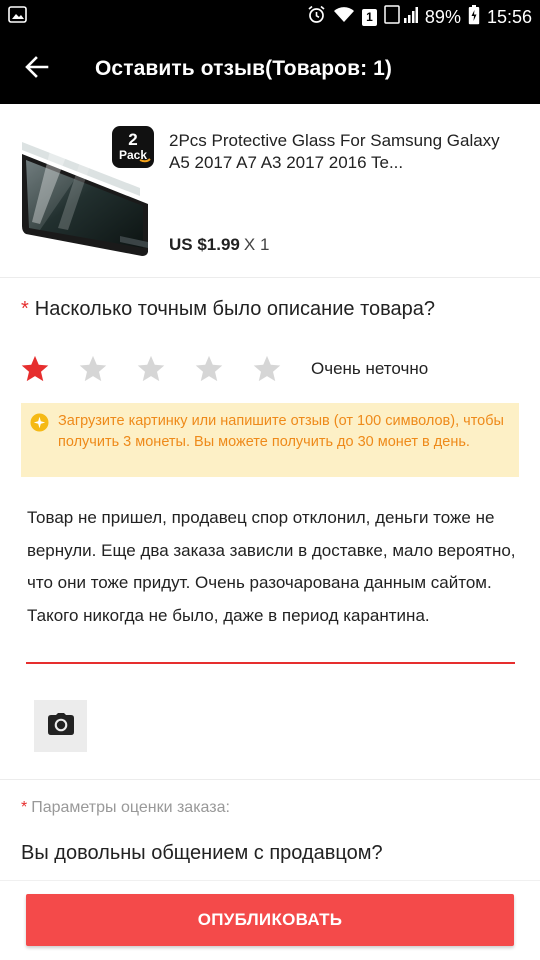 The width and height of the screenshot is (540, 960). What do you see at coordinates (202, 853) in the screenshot?
I see `seller-communication-question: Вы довольны общением с продавцом?` at bounding box center [202, 853].